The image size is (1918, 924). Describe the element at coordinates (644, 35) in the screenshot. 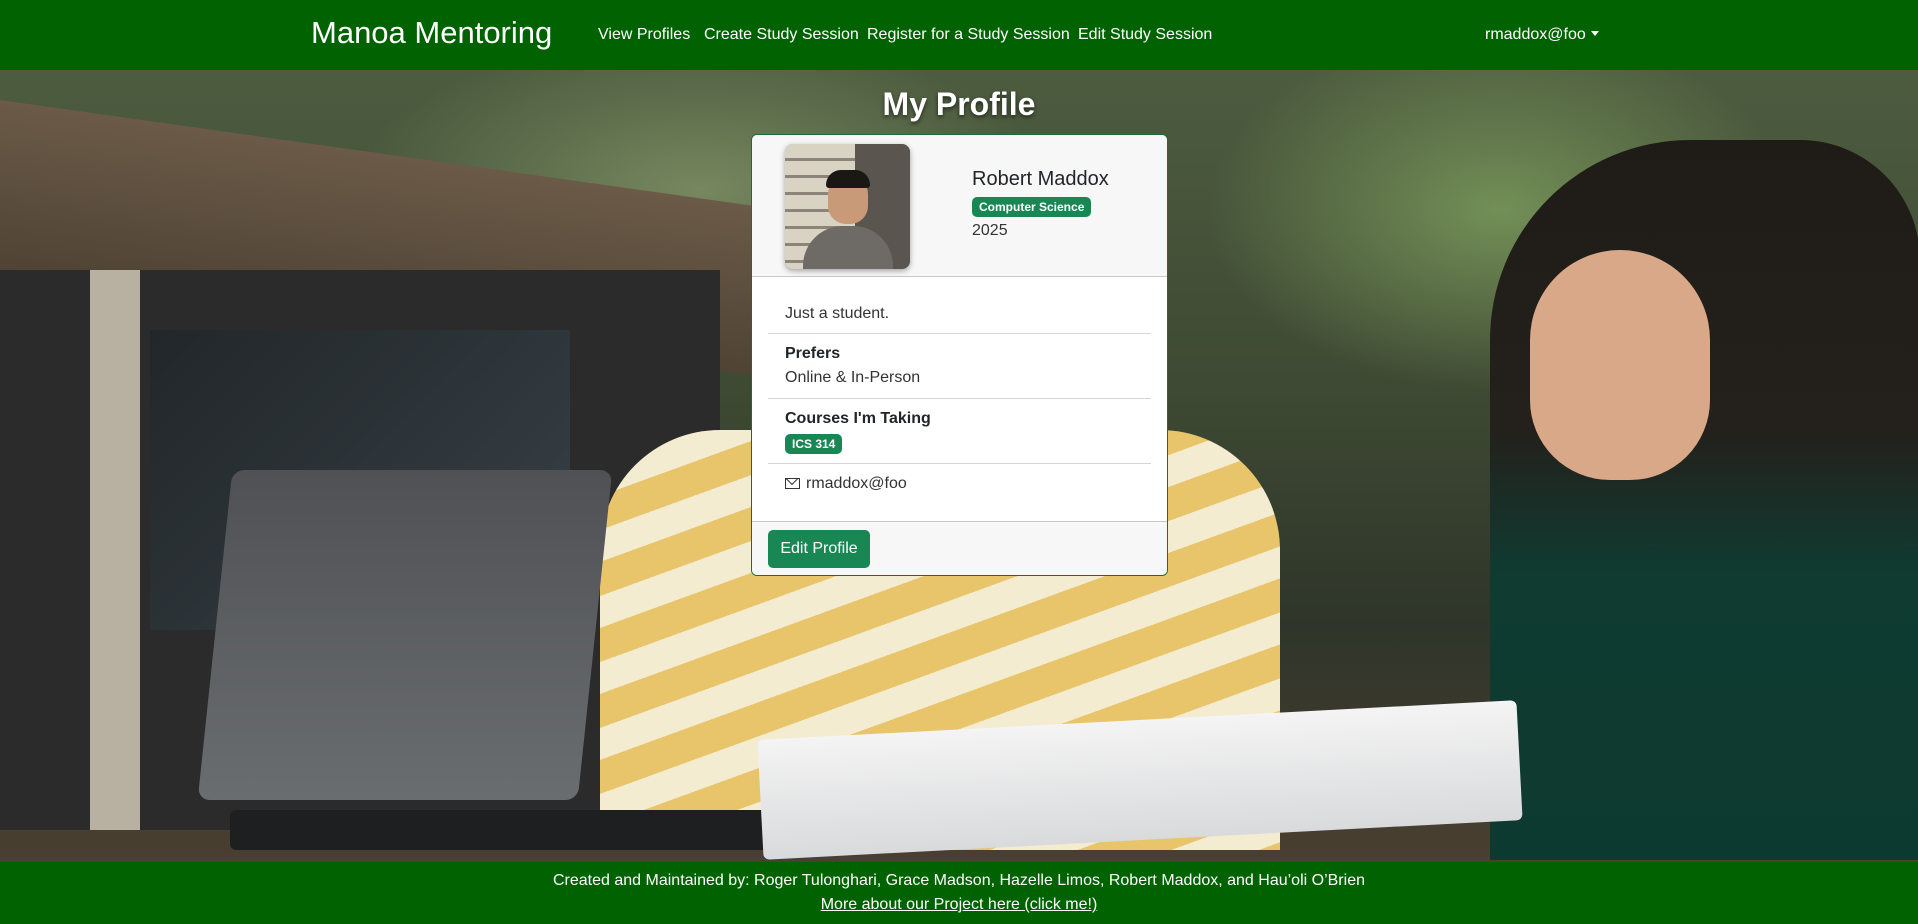

I see `nav-view-profiles: View Profiles` at that location.